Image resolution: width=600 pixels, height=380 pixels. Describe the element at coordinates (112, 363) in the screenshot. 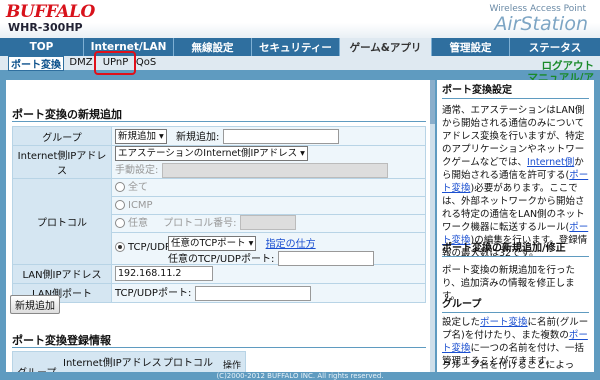

I see `col-internet-ip: Internet側IPアドレス` at that location.